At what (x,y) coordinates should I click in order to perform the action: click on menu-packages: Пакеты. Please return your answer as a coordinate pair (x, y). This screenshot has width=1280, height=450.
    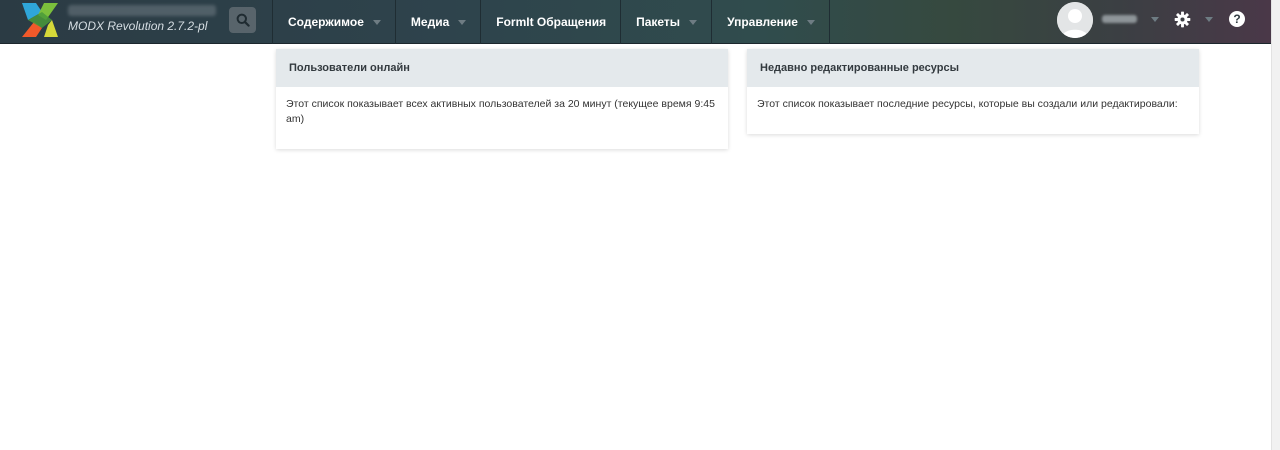
    Looking at the image, I should click on (665, 22).